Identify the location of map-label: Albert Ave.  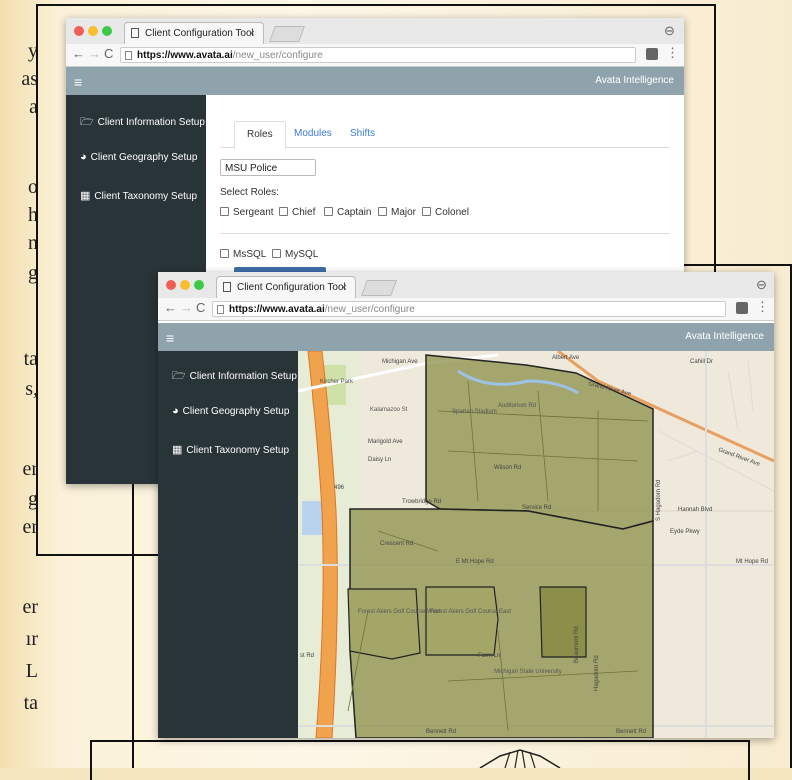
(566, 358).